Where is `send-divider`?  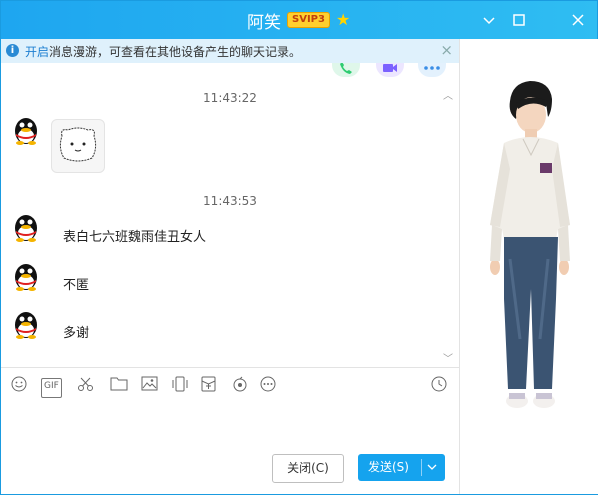 send-divider is located at coordinates (421, 467).